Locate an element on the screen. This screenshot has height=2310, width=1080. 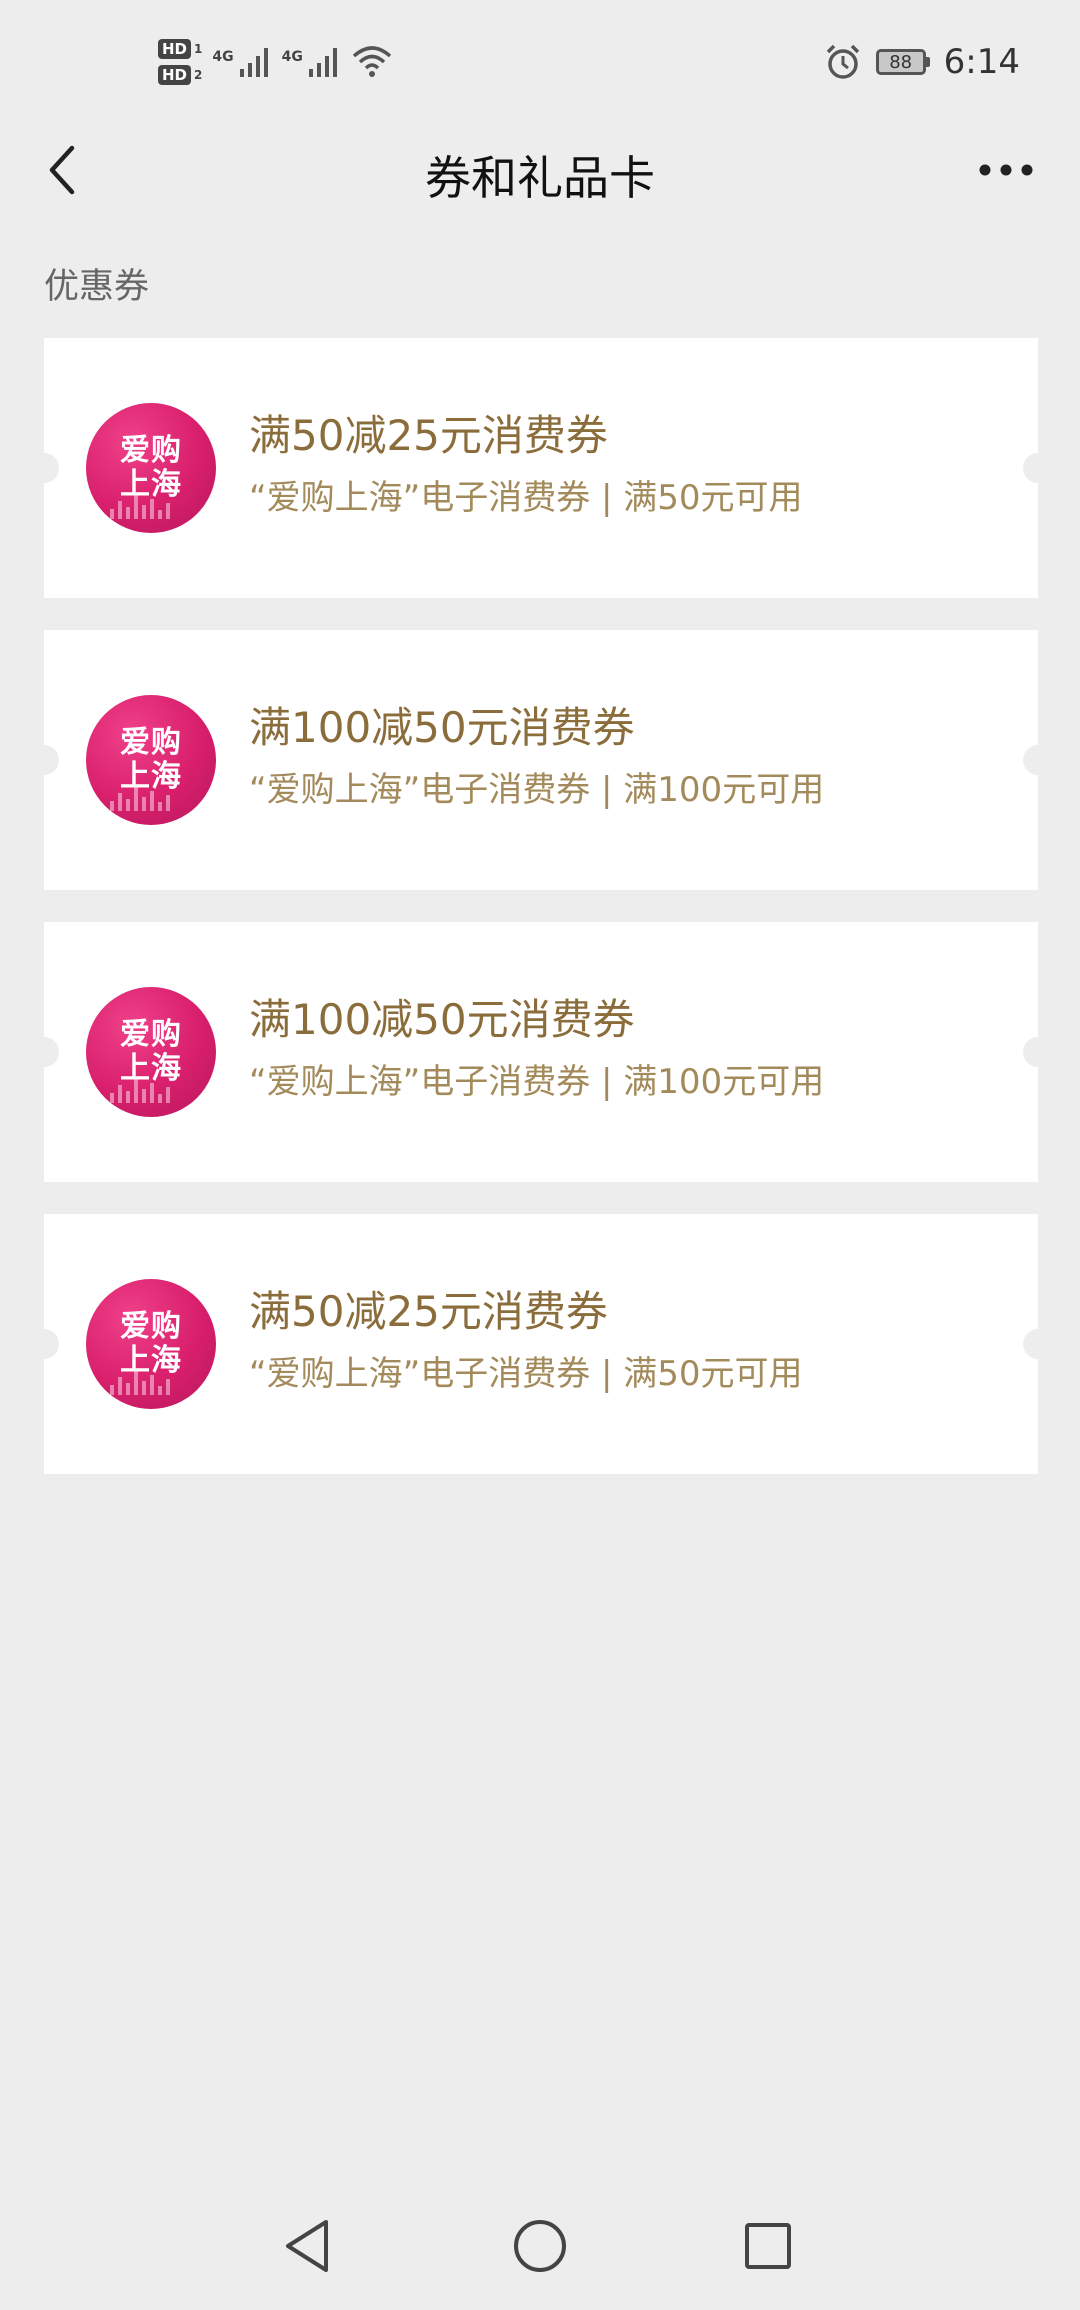
battery-icon: 88 is located at coordinates (902, 62).